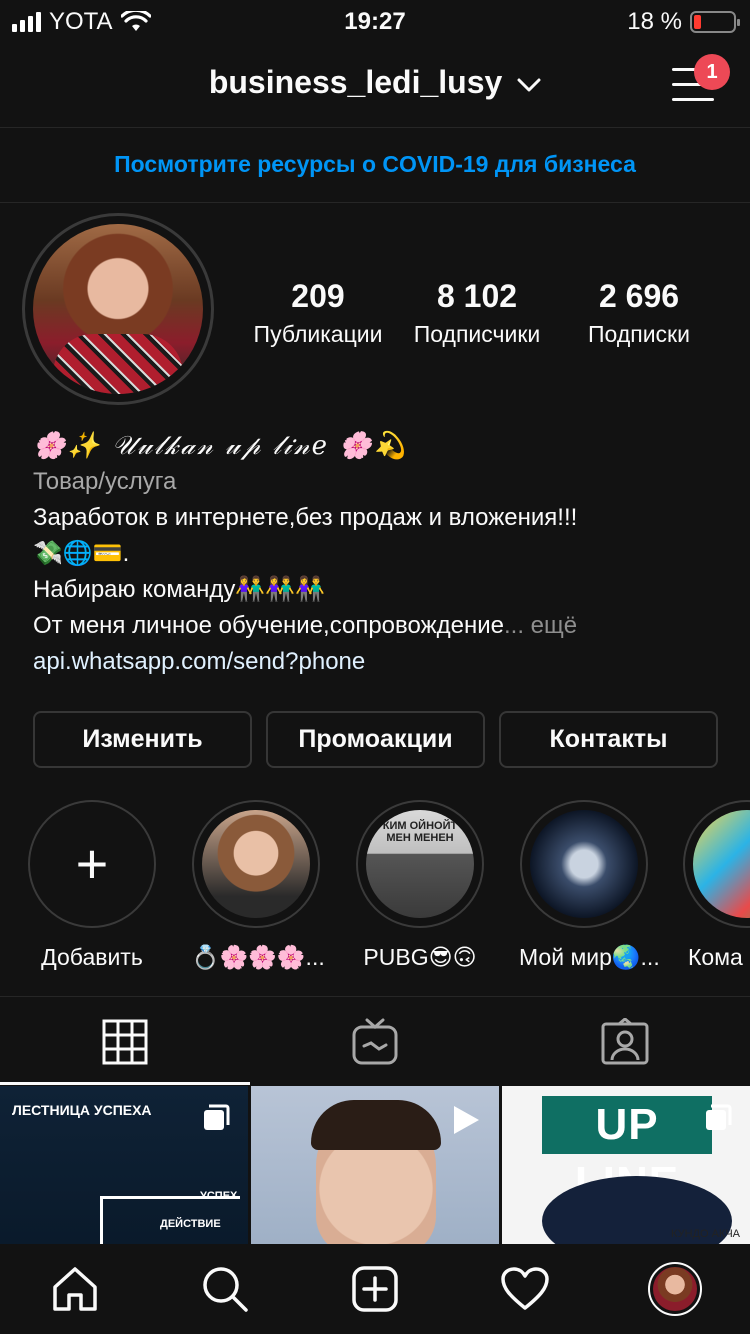 Image resolution: width=750 pixels, height=1334 pixels. What do you see at coordinates (383, 662) in the screenshot?
I see `profile-website-link: api.whatsapp.com/send?phone` at bounding box center [383, 662].